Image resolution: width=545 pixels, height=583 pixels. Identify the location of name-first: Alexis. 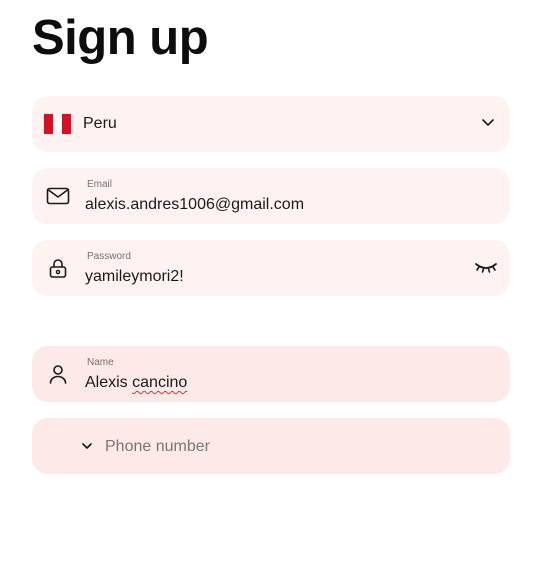
(106, 382).